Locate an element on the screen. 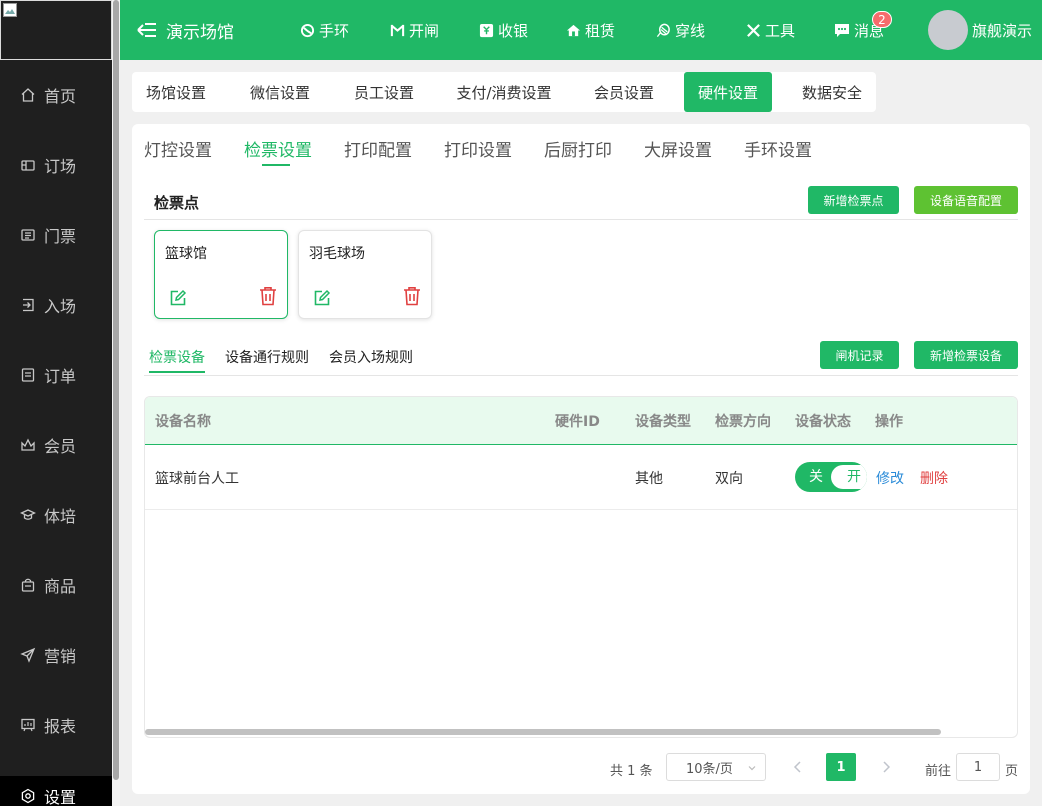  sidebar-item-training: 体培 is located at coordinates (56, 515).